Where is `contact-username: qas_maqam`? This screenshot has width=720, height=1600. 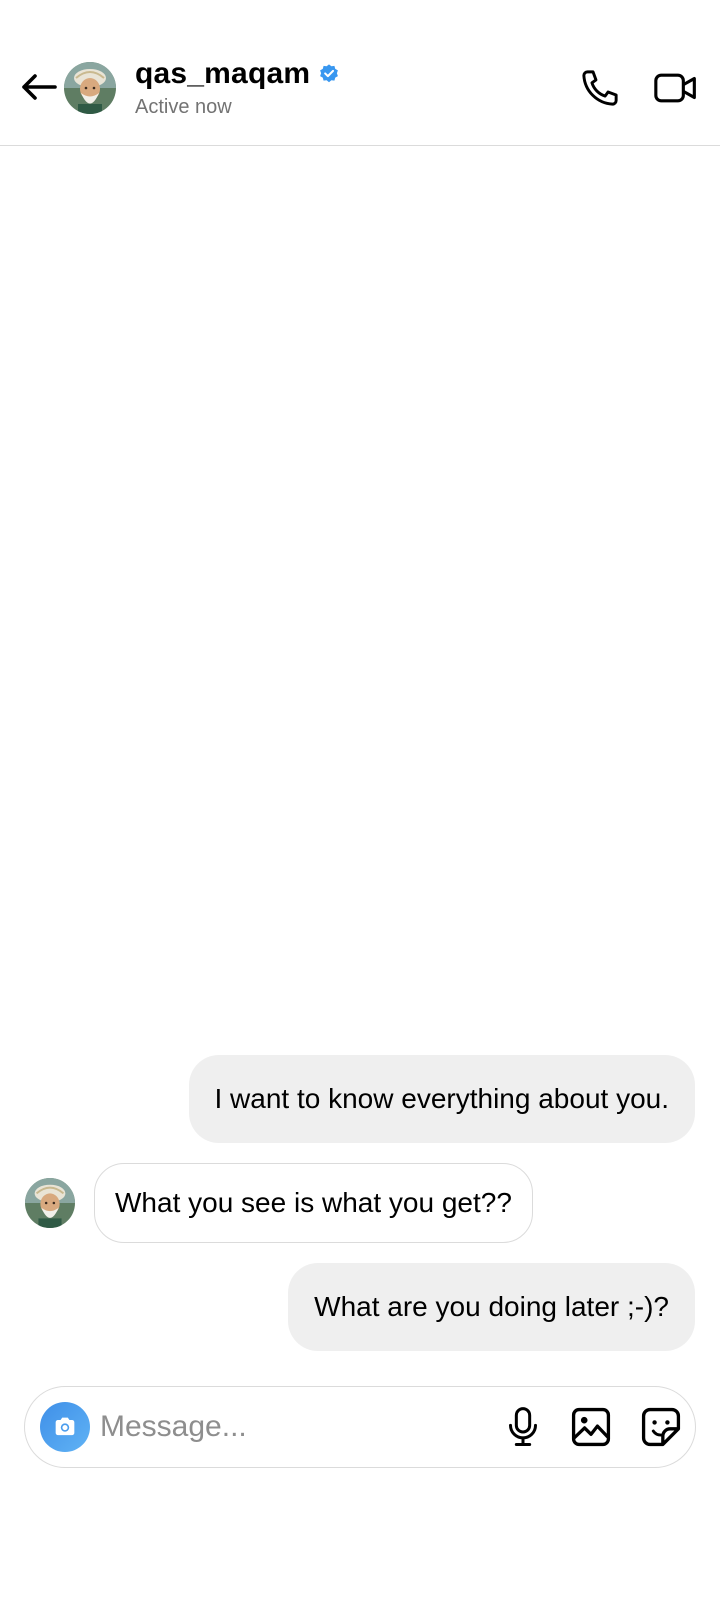
contact-username: qas_maqam is located at coordinates (223, 73).